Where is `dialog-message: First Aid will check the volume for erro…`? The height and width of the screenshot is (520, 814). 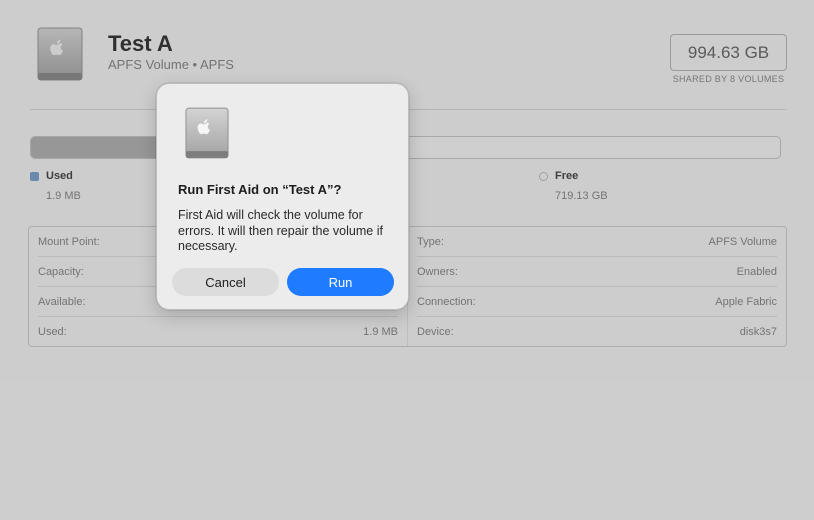
dialog-message: First Aid will check the volume for erro… is located at coordinates (280, 230).